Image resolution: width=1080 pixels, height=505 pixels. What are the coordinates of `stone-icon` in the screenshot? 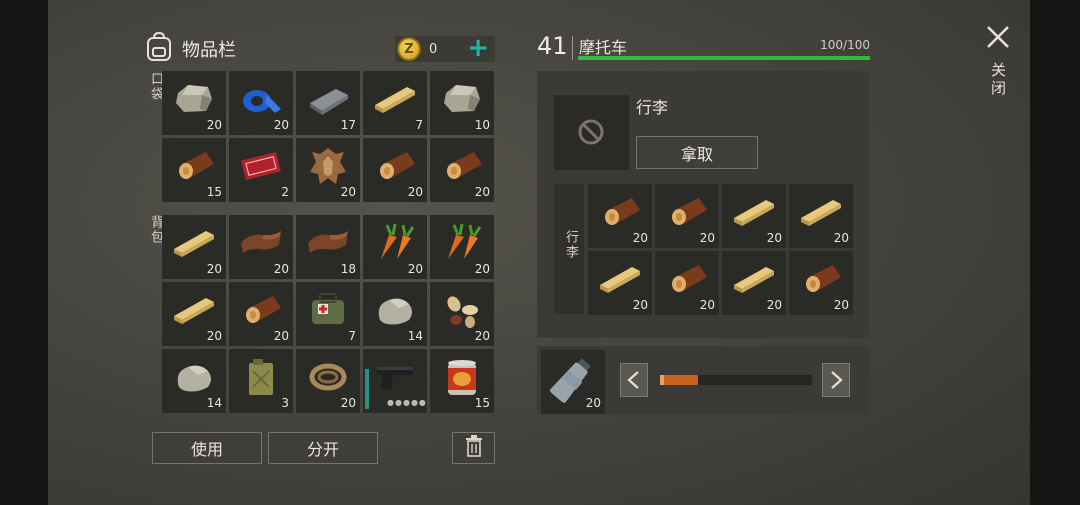 It's located at (194, 99).